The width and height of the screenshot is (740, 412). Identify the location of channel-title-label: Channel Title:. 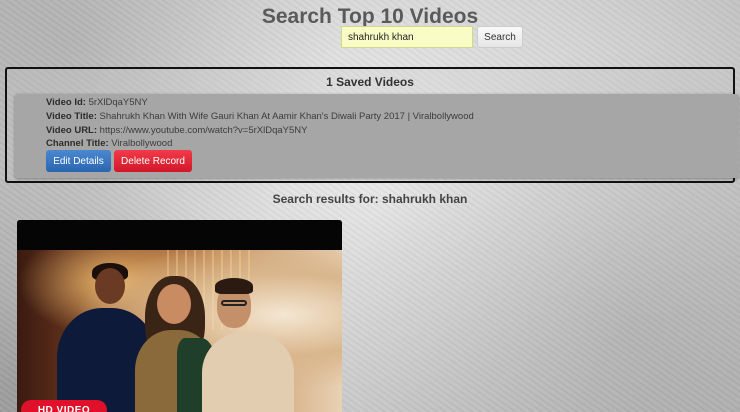
(77, 143).